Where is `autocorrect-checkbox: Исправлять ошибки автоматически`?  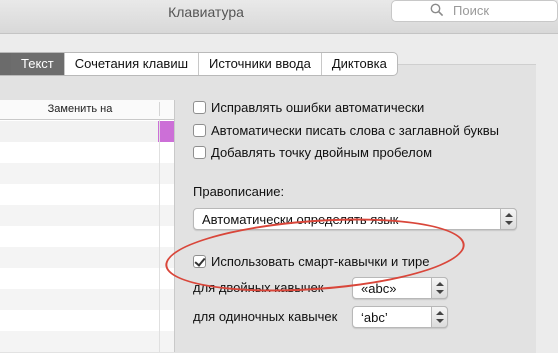
autocorrect-checkbox: Исправлять ошибки автоматически is located at coordinates (308, 107).